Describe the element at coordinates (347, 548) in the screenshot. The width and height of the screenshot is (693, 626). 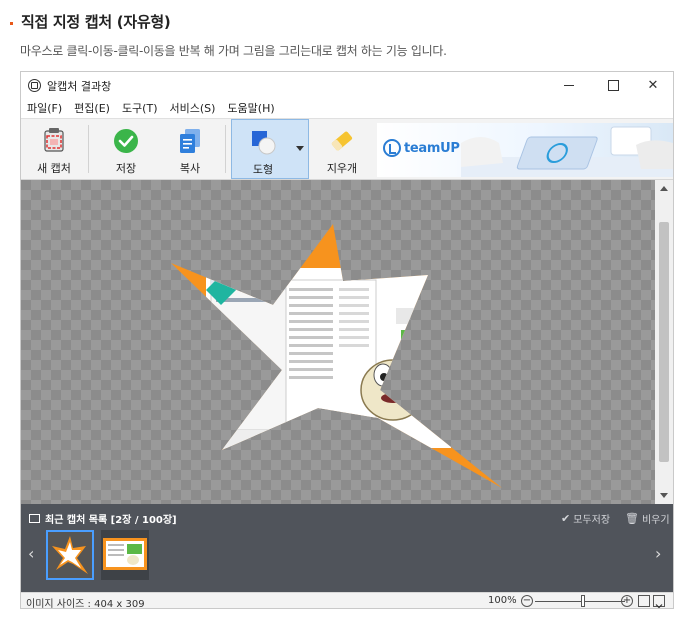
I see `recent-captures-panel: 최근 캡처 목록 [2장 / 100장] ✔ 모두저장 🗑 비우기 ‹ ›` at that location.